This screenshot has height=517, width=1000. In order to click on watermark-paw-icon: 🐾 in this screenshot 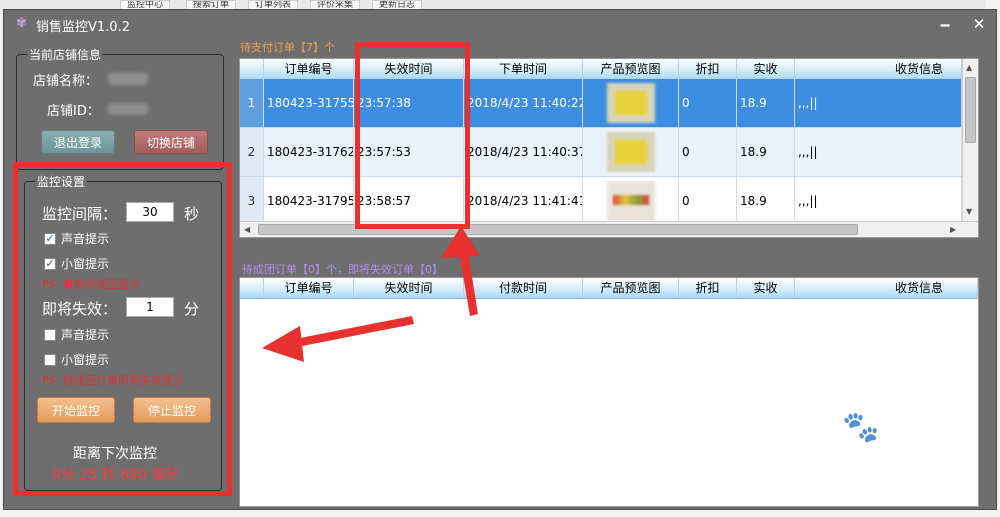, I will do `click(861, 427)`.